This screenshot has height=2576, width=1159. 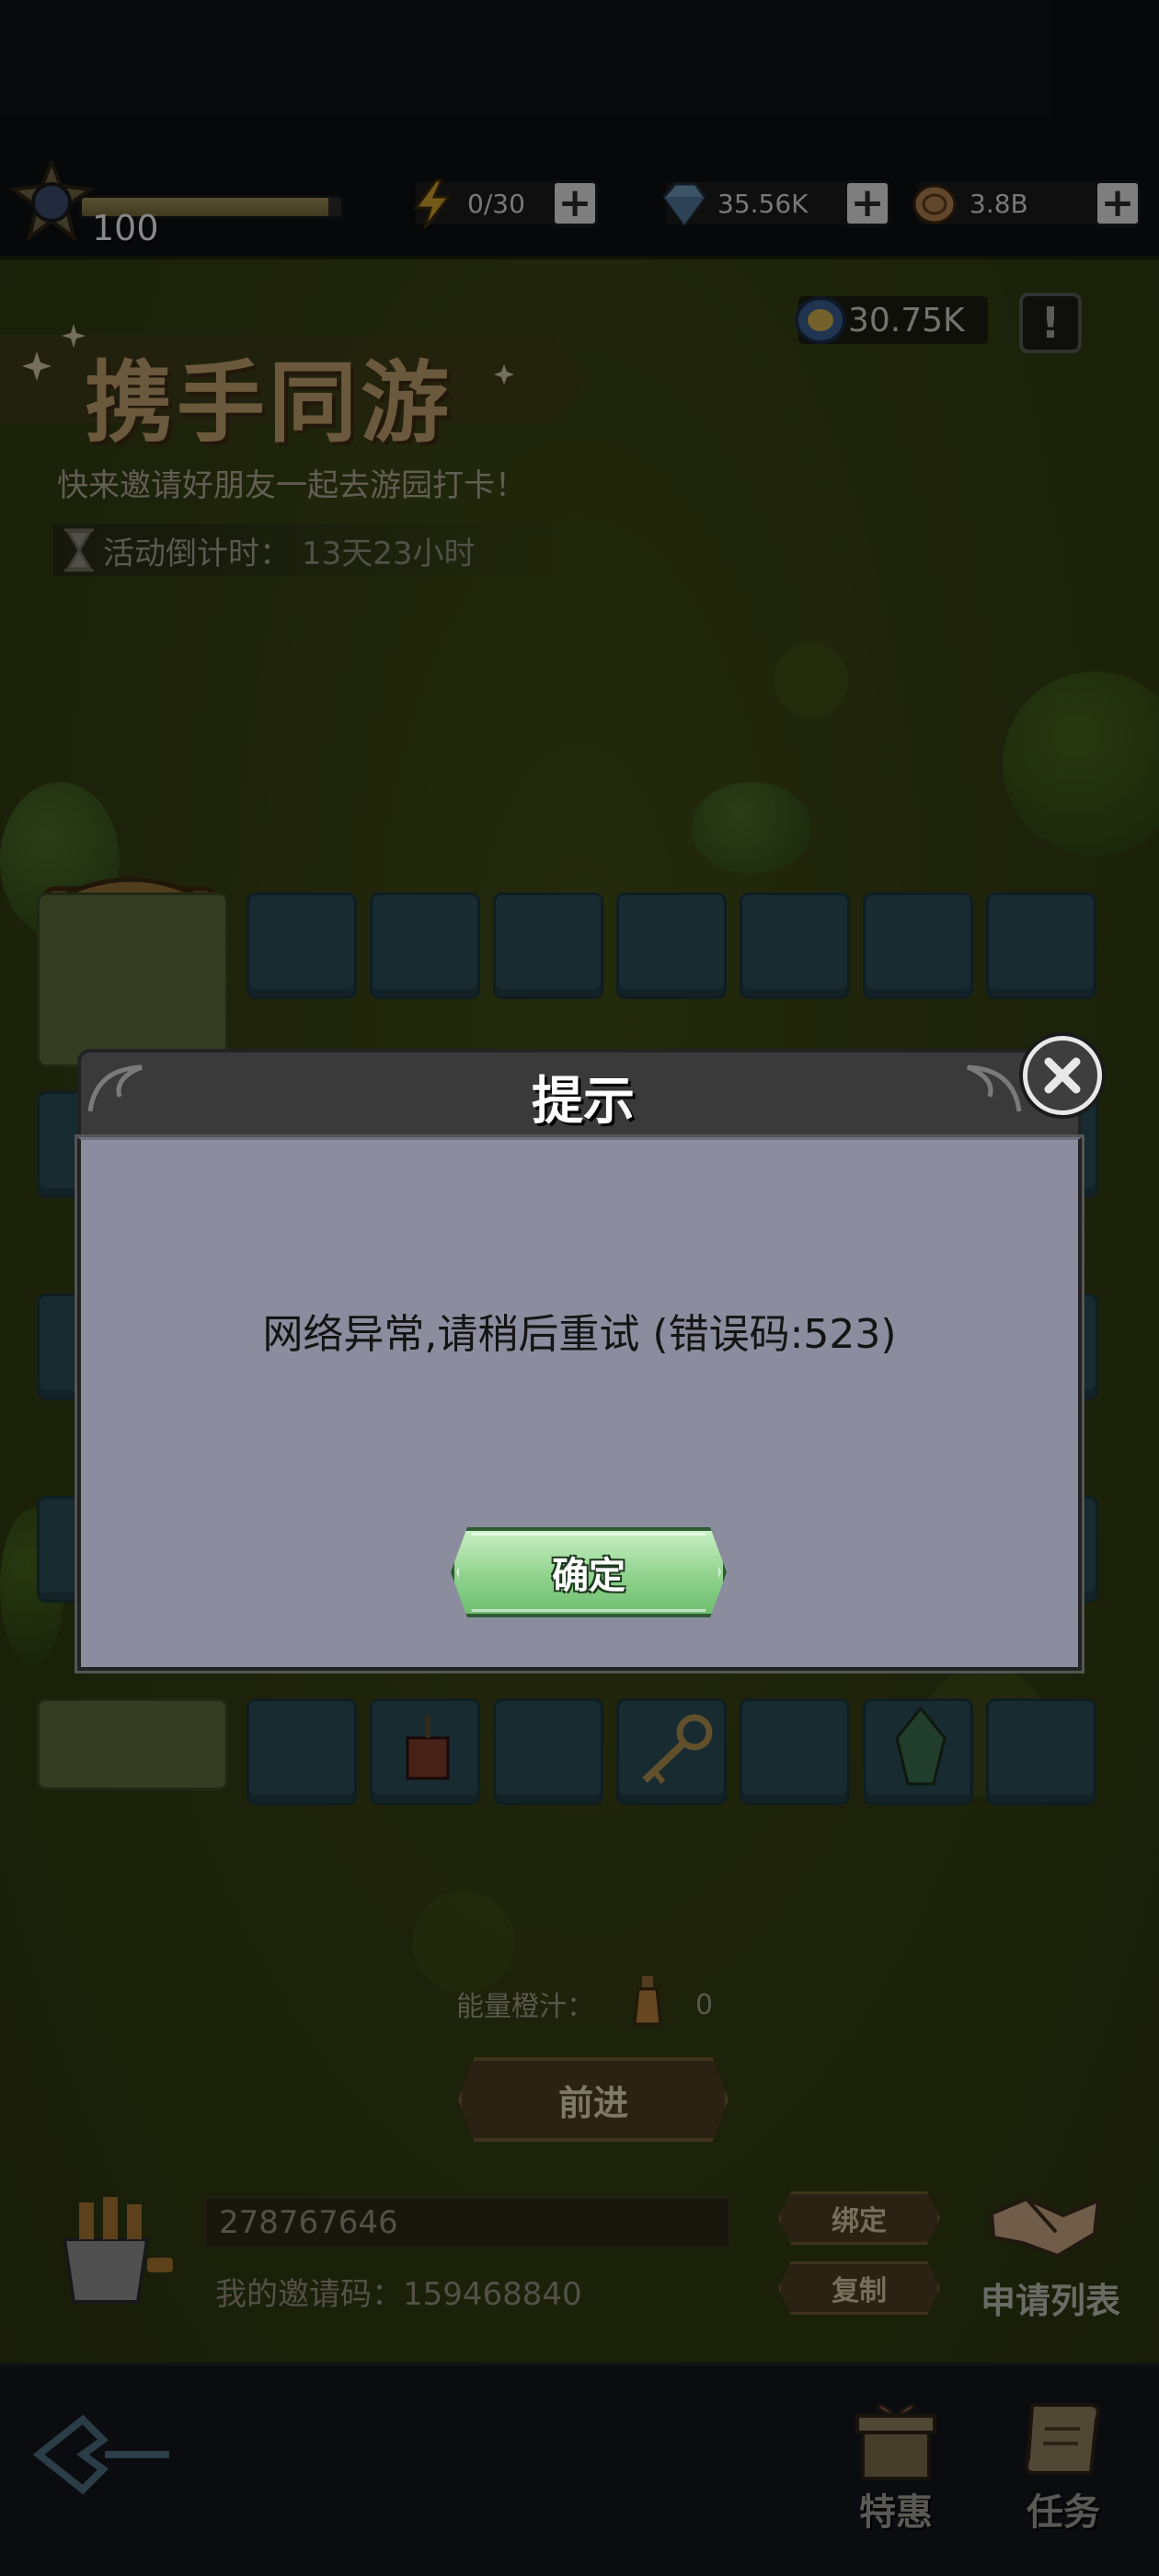 What do you see at coordinates (583, 1102) in the screenshot?
I see `dialog-title: 提示` at bounding box center [583, 1102].